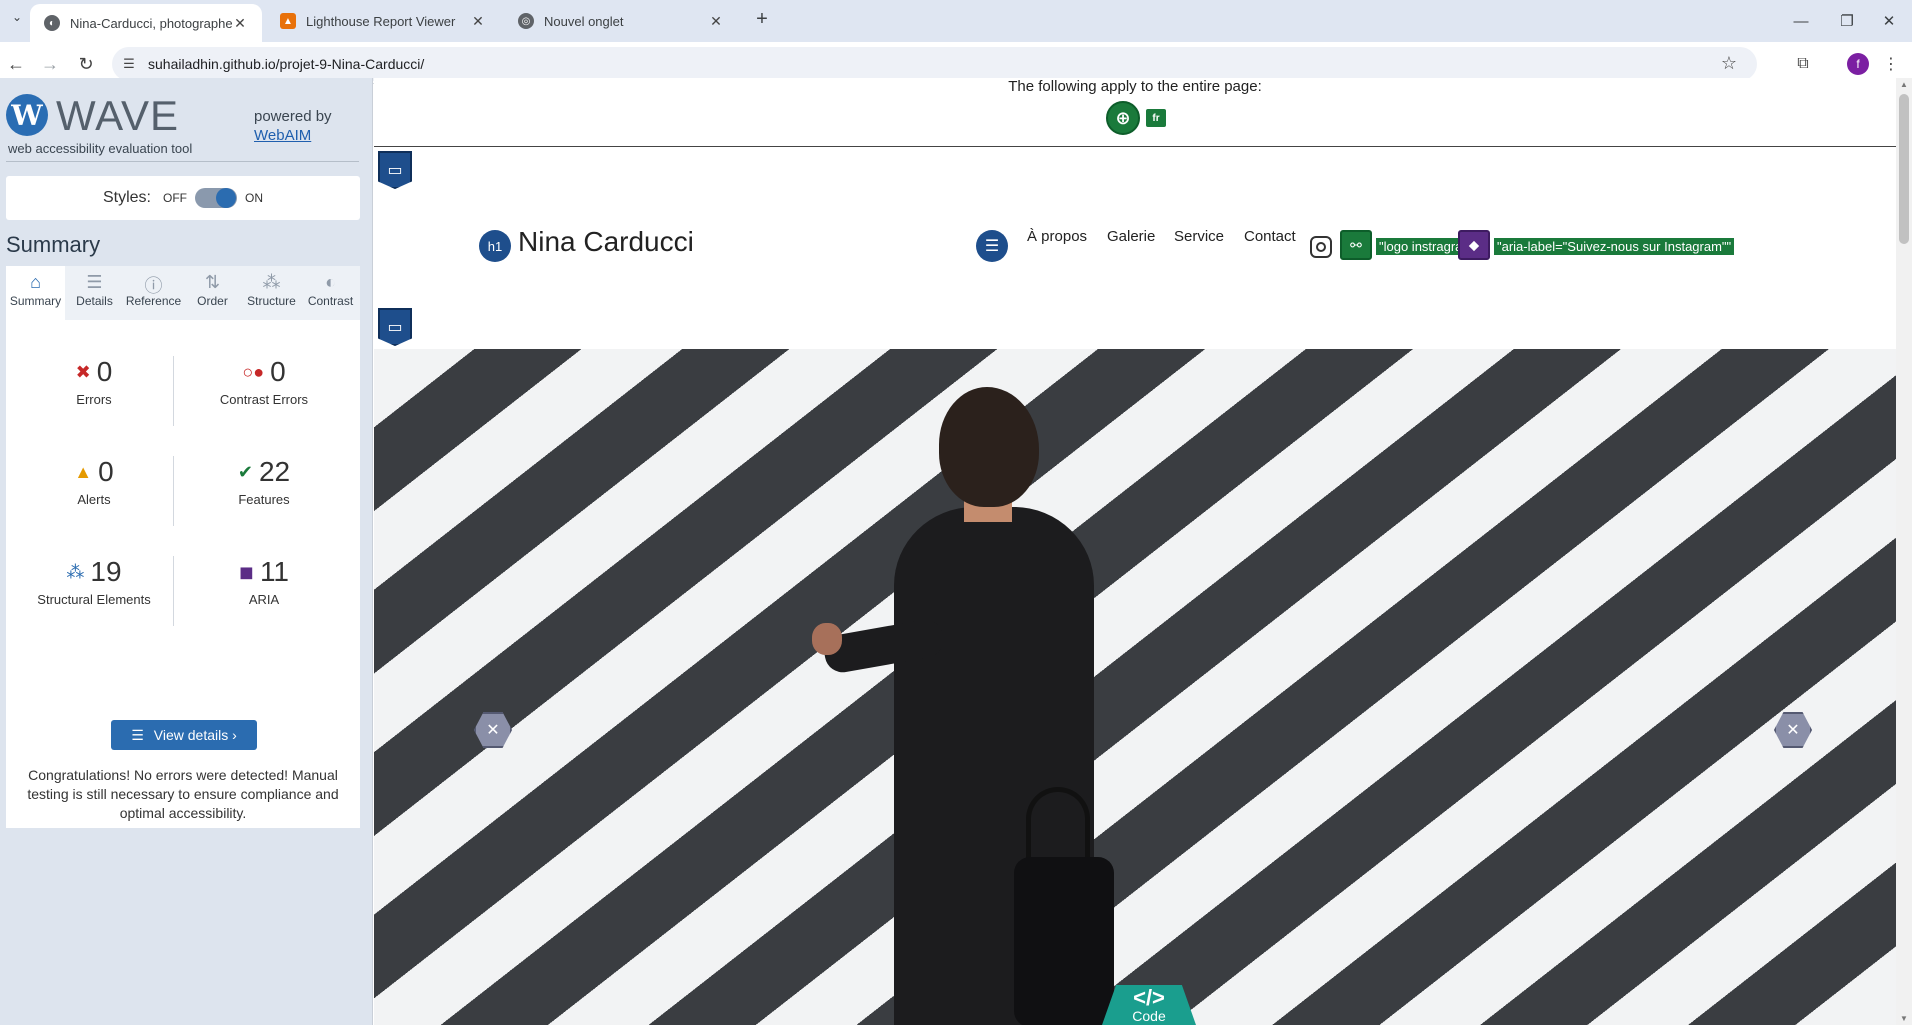 This screenshot has width=1912, height=1025. Describe the element at coordinates (1321, 247) in the screenshot. I see `instagram-icon` at that location.